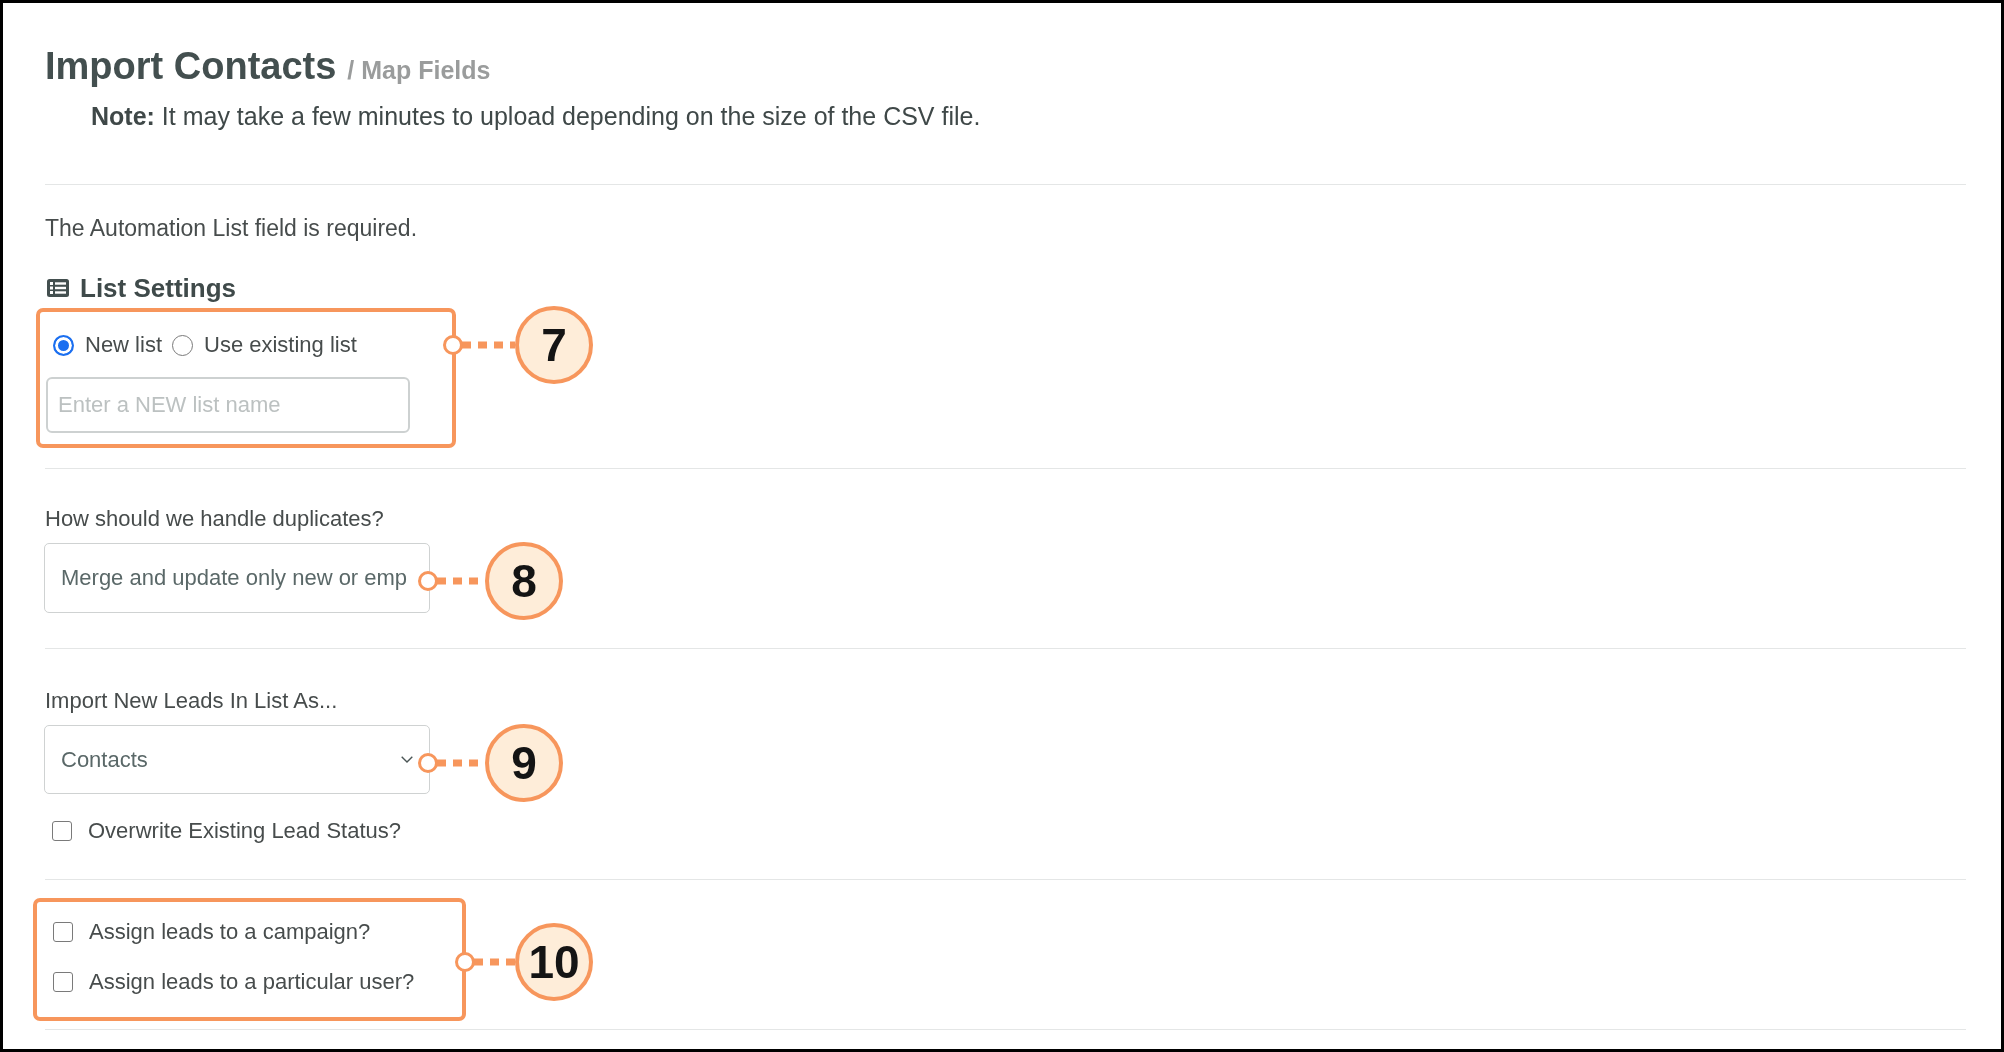  I want to click on checkbox-label: Assign leads to a campaign?, so click(230, 932).